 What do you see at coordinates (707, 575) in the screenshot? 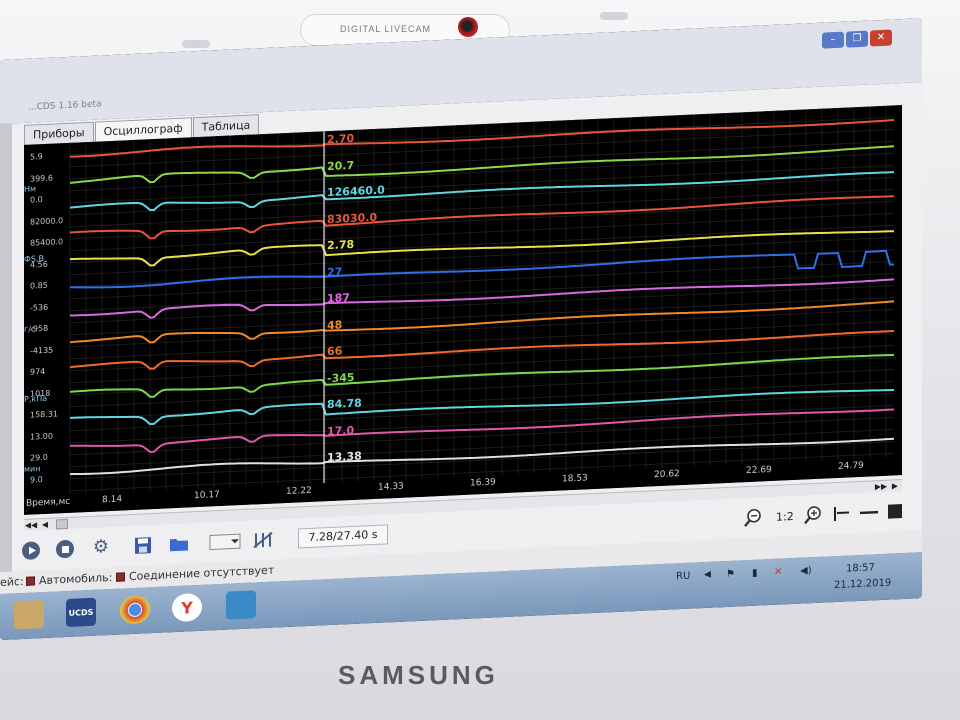
I see `tray-expand-icon: ◀` at bounding box center [707, 575].